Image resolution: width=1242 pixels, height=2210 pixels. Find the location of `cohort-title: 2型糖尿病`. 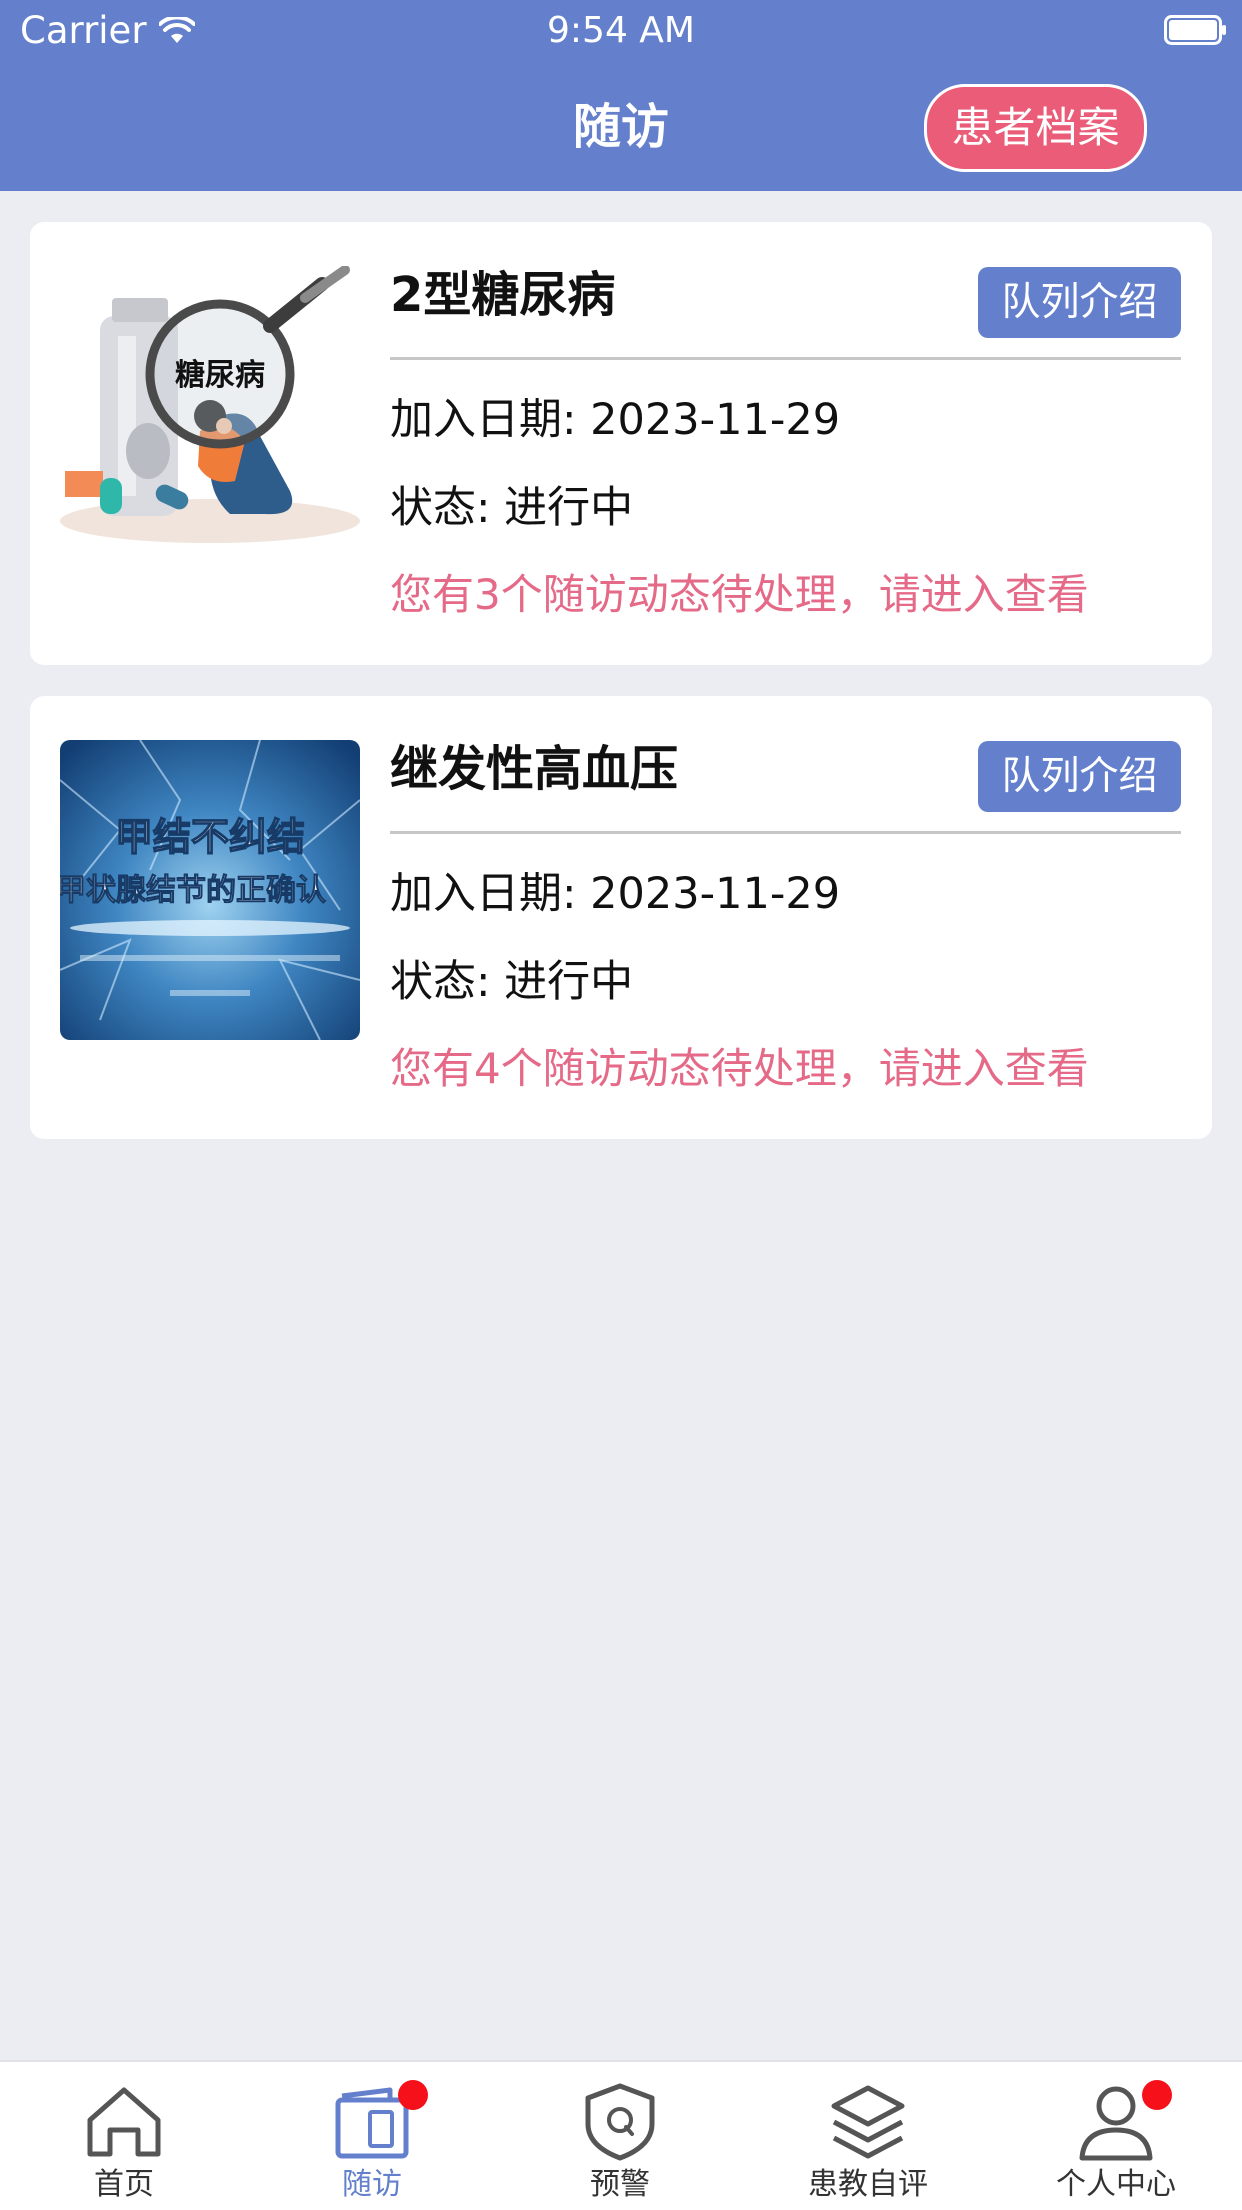

cohort-title: 2型糖尿病 is located at coordinates (503, 295).